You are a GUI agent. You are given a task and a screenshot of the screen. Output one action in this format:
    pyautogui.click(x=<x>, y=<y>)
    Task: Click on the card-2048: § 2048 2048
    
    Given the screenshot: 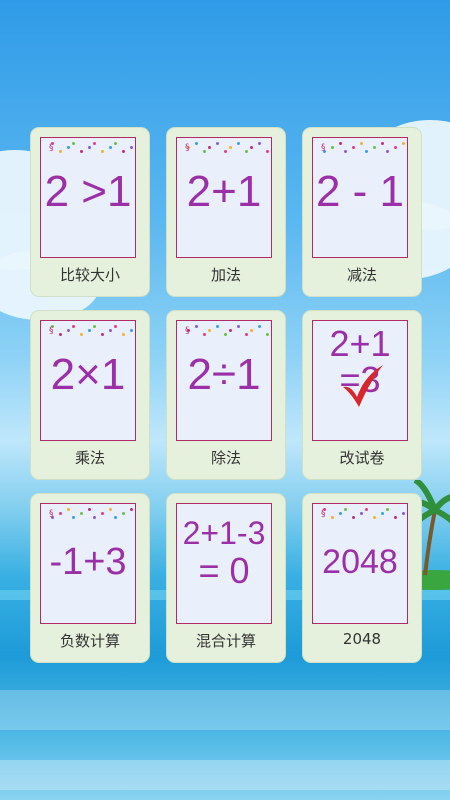 What is the action you would take?
    pyautogui.click(x=362, y=578)
    